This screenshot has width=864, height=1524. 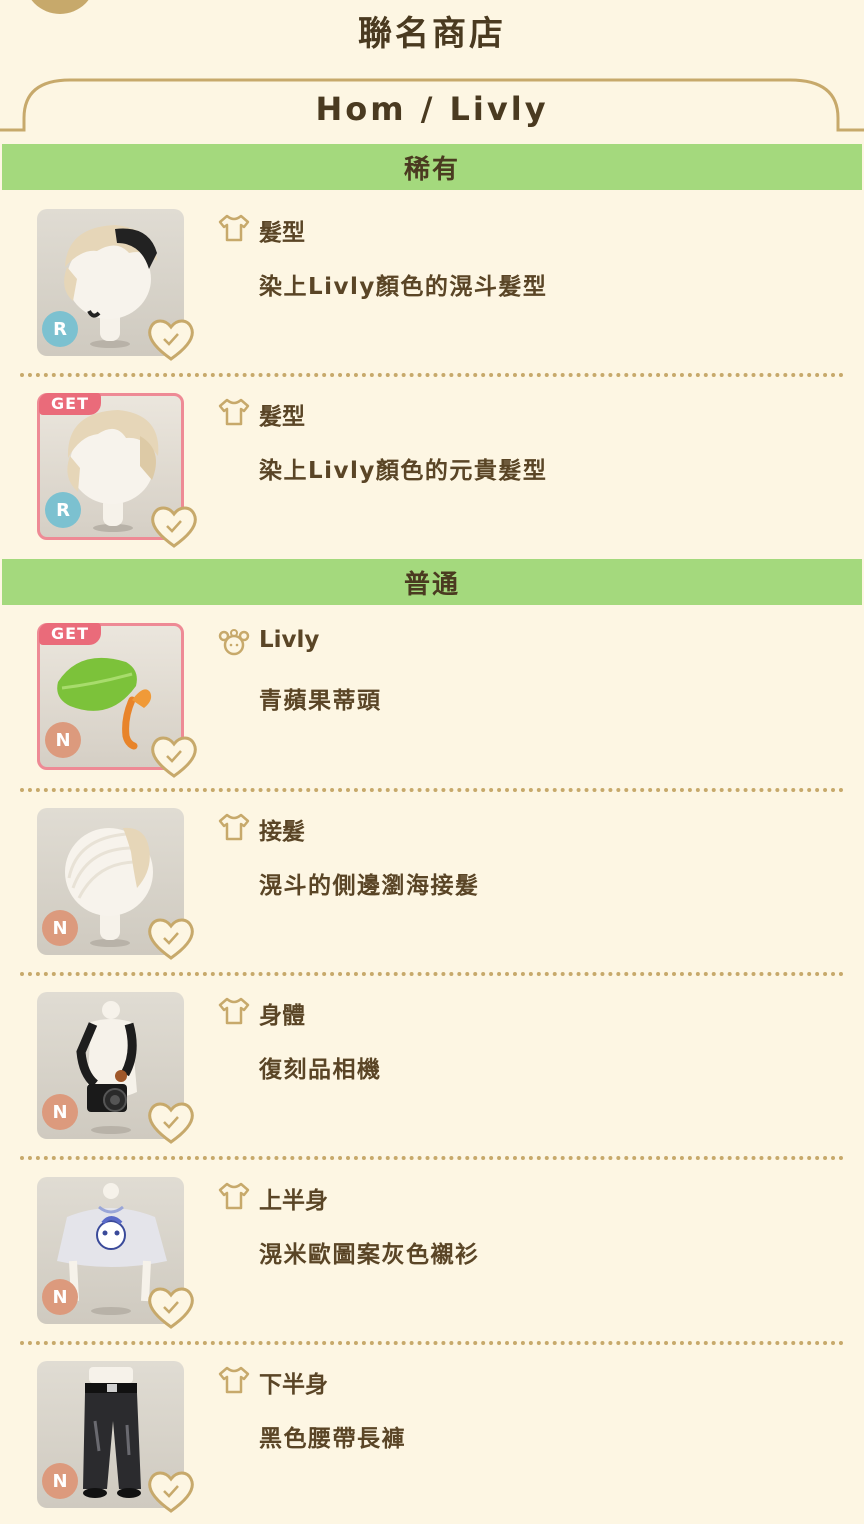 I want to click on shop-item: N 接髮 滉斗的側邊瀏海接髮, so click(x=432, y=888).